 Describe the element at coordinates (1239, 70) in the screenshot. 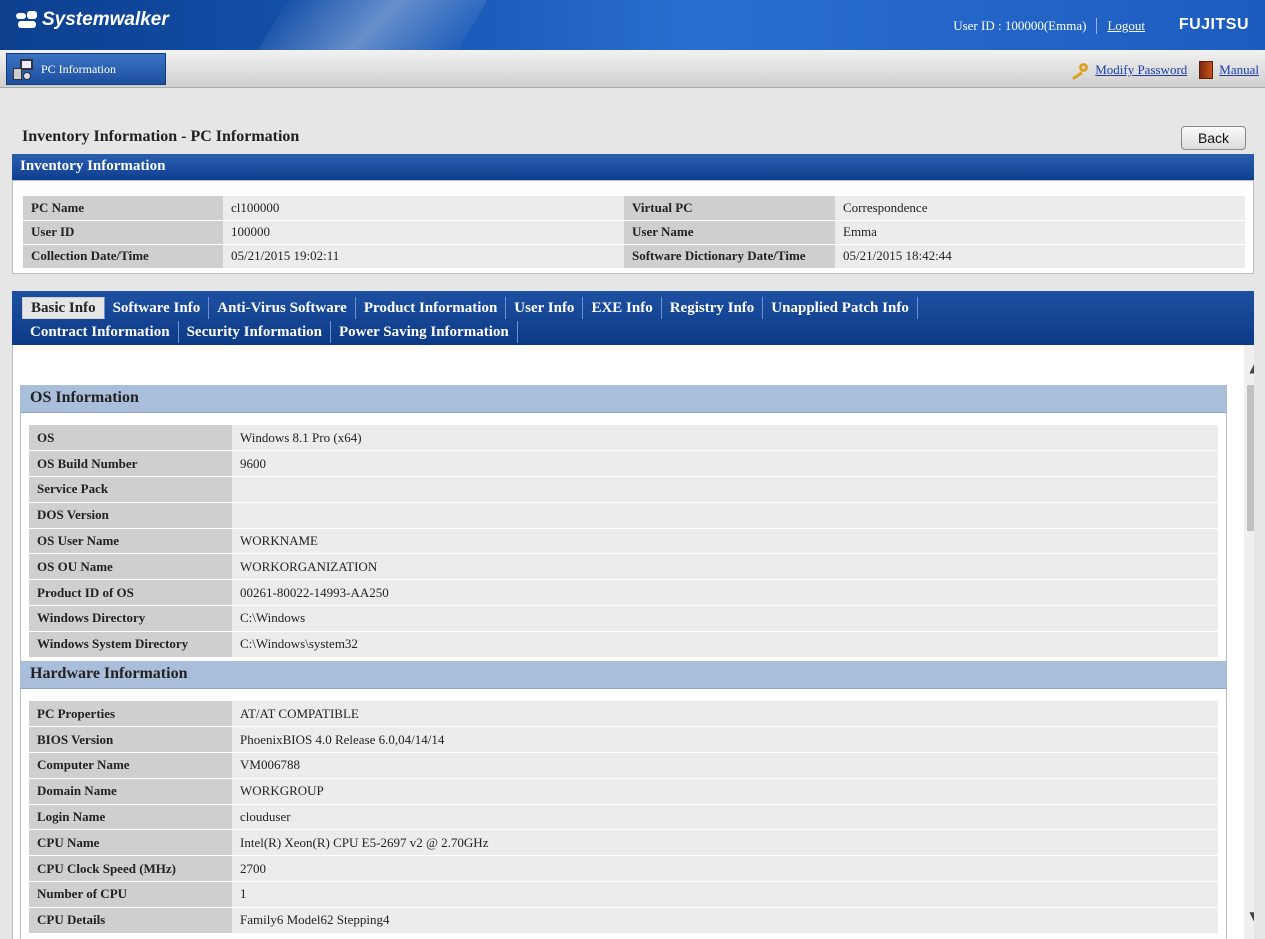

I see `manual-link: Manual` at that location.